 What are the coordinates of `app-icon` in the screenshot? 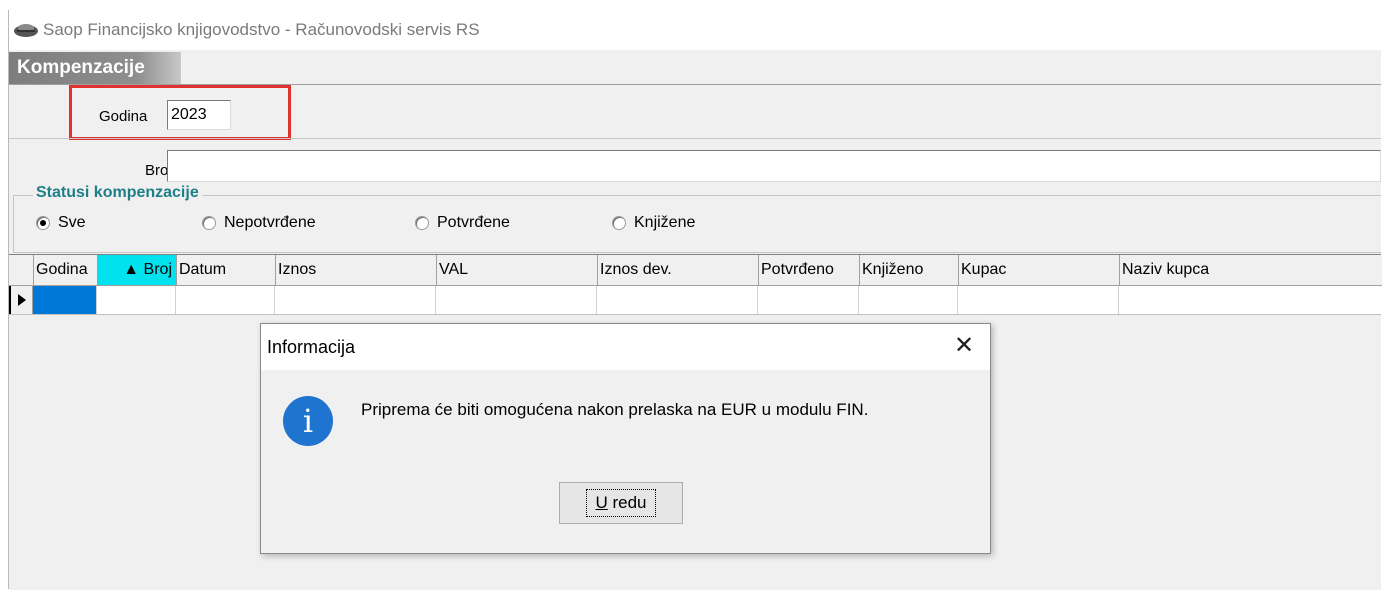 It's located at (26, 30).